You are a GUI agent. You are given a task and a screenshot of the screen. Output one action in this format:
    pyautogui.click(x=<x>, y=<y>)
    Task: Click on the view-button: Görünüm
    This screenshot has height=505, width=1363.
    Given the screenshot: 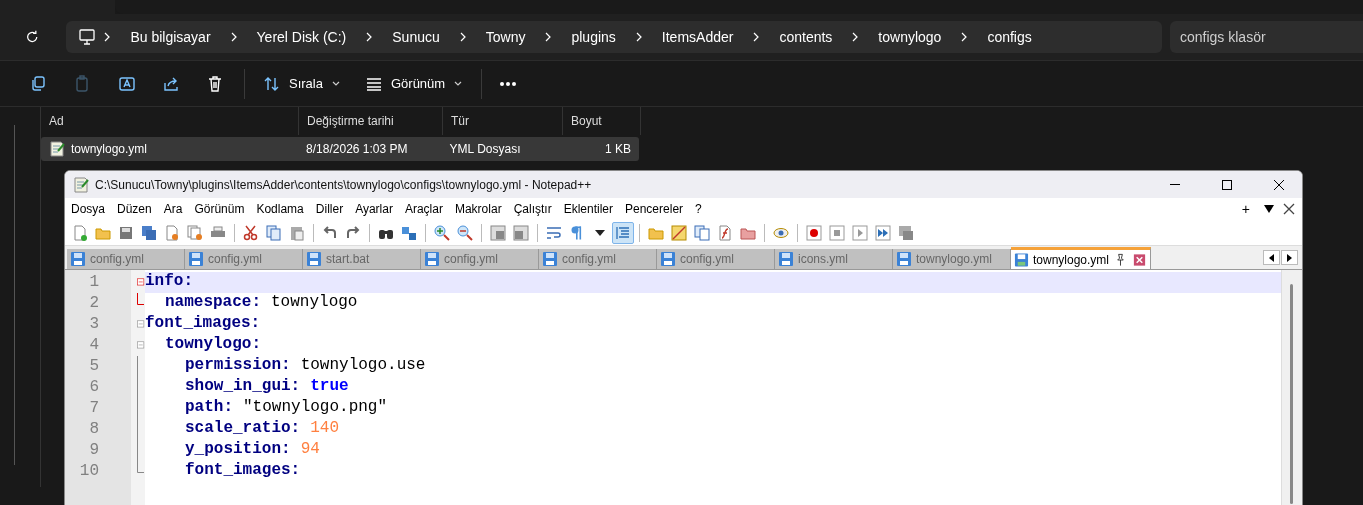 What is the action you would take?
    pyautogui.click(x=414, y=83)
    